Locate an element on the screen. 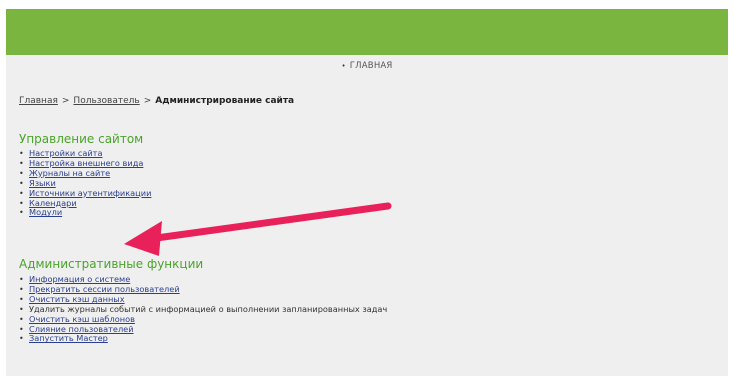 This screenshot has width=734, height=376. appearance-settings-link: Настройка внешнего вида is located at coordinates (86, 163).